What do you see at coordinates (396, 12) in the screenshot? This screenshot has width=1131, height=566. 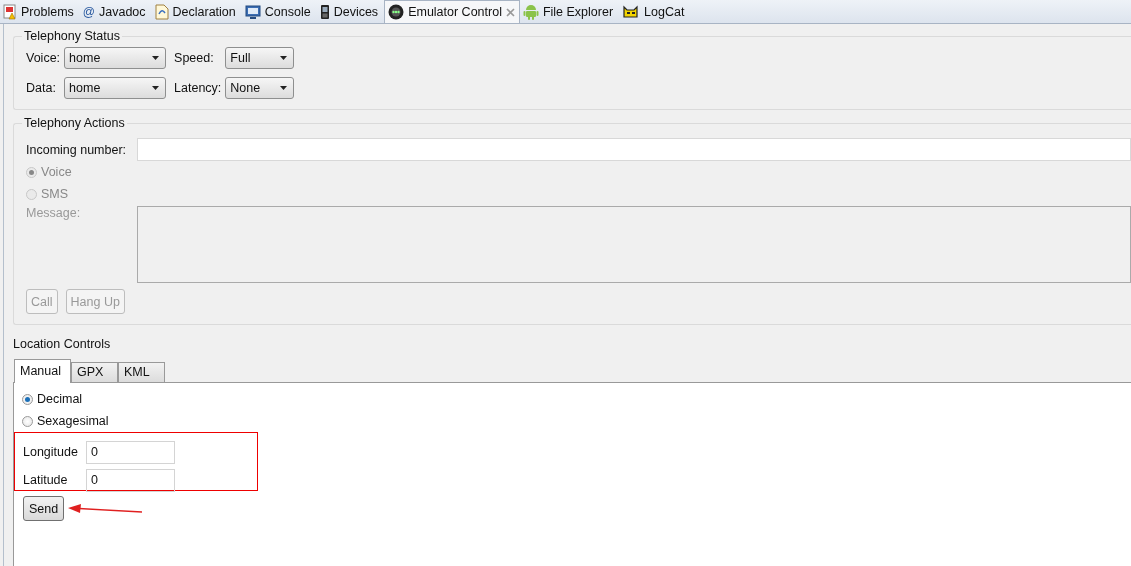 I see `round-device-icon` at bounding box center [396, 12].